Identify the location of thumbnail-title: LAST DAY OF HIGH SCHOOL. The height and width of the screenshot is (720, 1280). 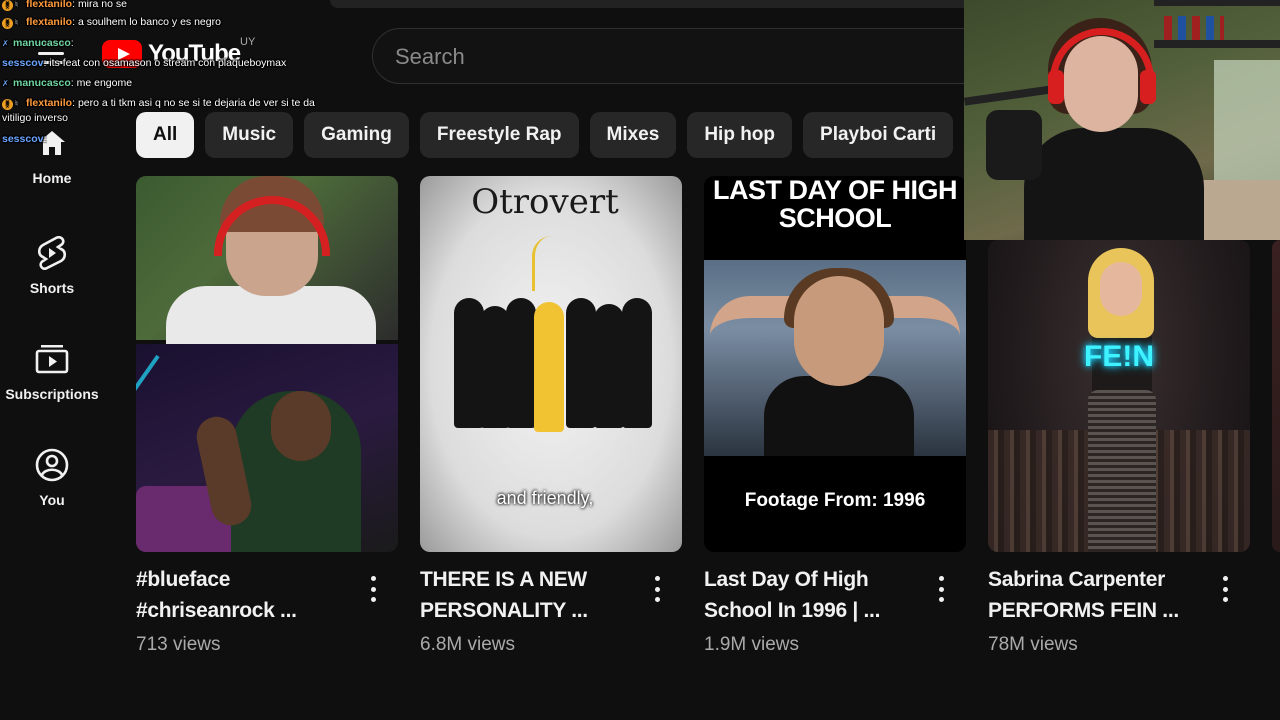
(835, 204).